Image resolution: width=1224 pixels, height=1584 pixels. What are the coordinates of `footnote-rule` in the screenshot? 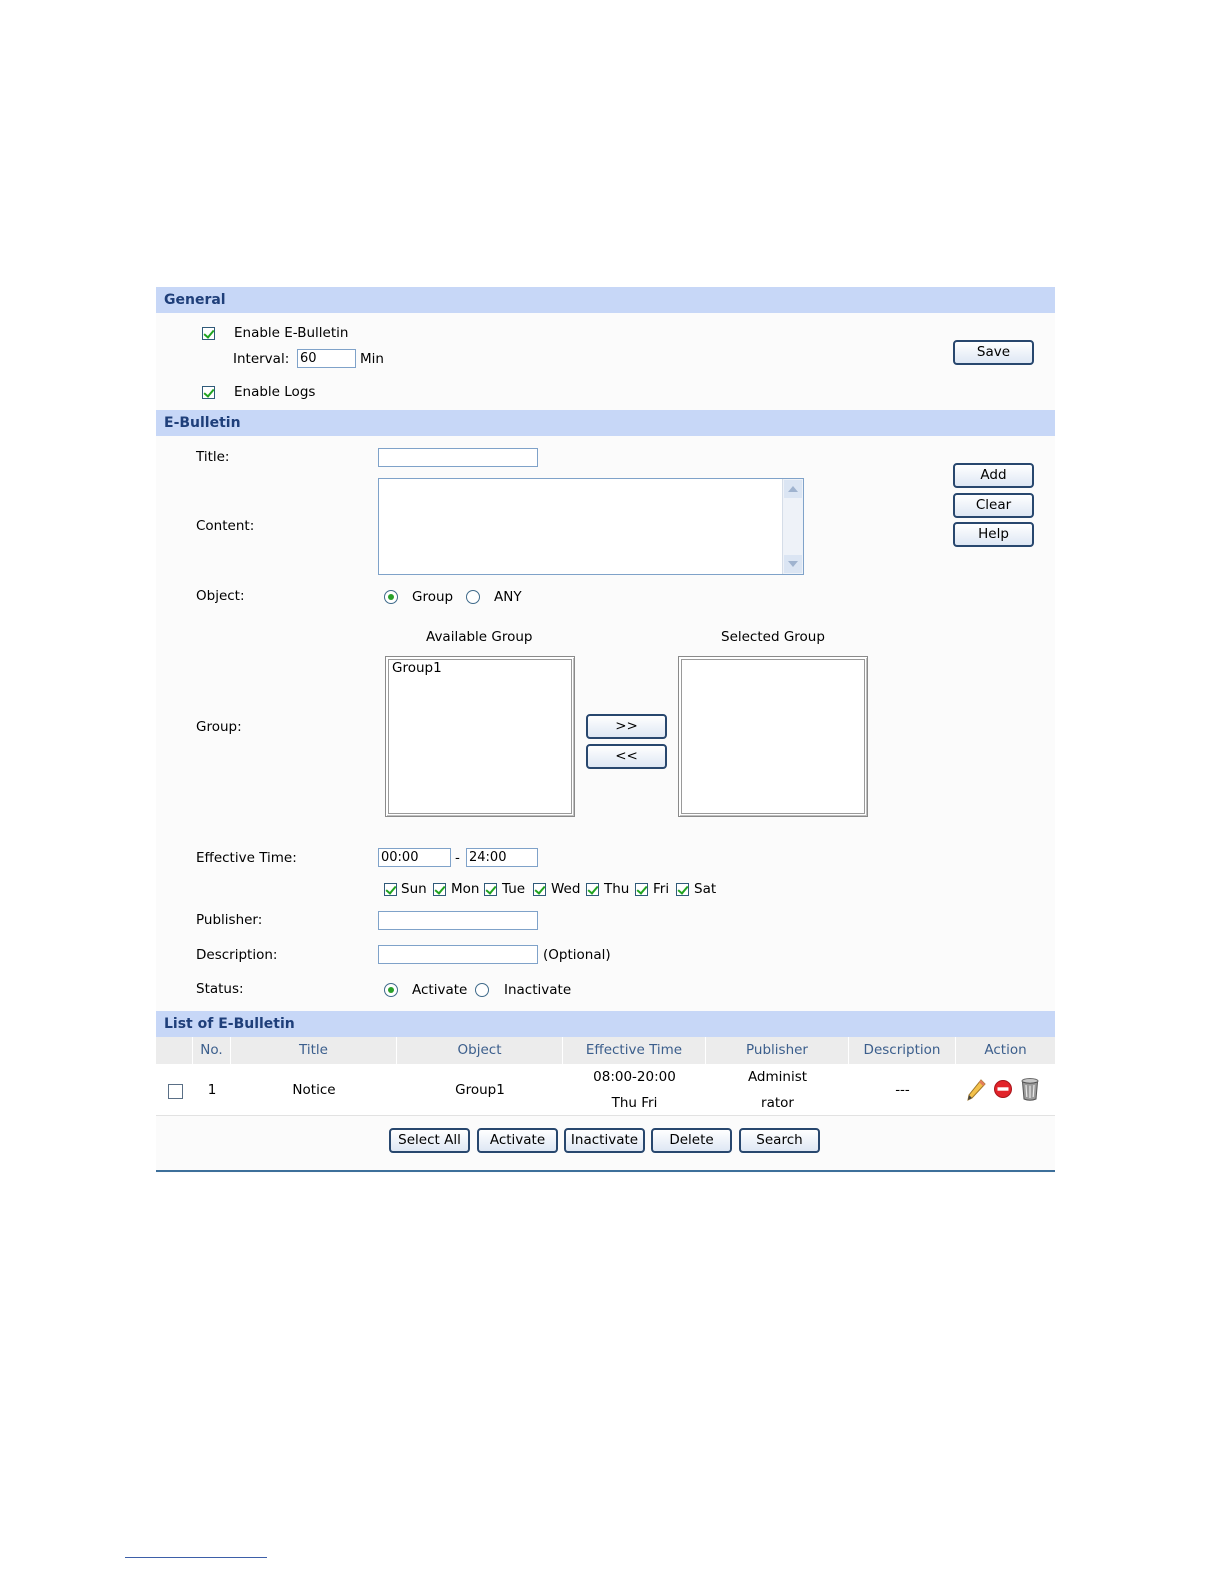 It's located at (196, 1557).